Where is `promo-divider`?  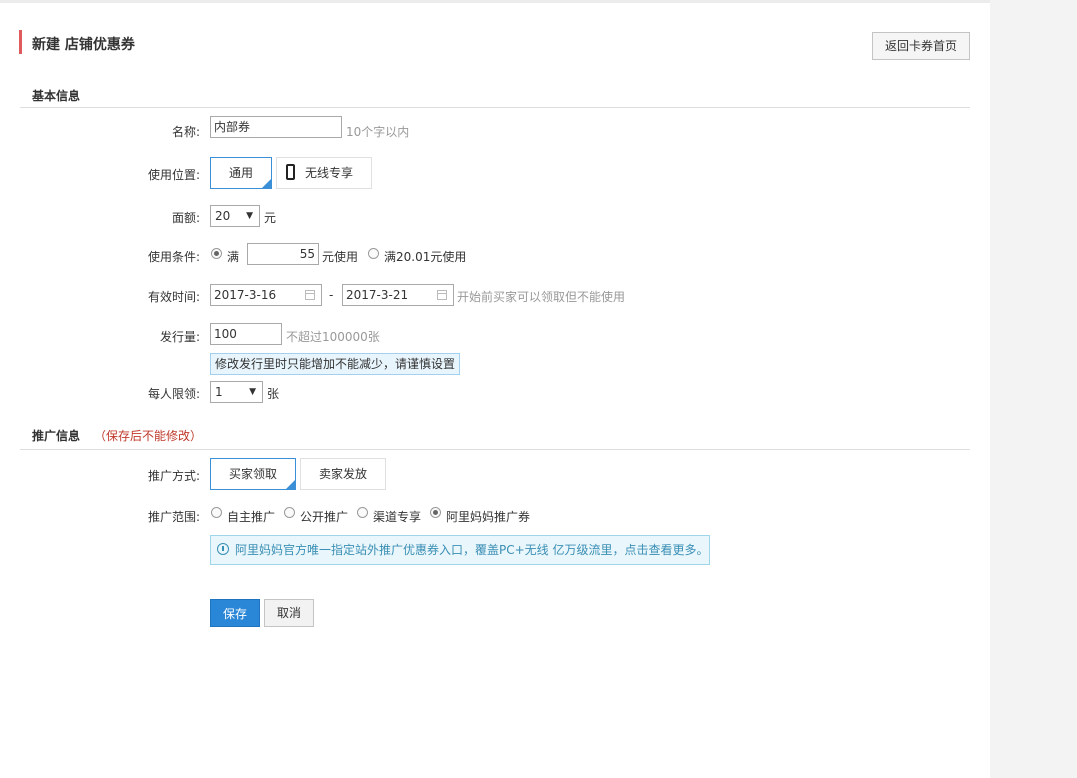 promo-divider is located at coordinates (495, 449).